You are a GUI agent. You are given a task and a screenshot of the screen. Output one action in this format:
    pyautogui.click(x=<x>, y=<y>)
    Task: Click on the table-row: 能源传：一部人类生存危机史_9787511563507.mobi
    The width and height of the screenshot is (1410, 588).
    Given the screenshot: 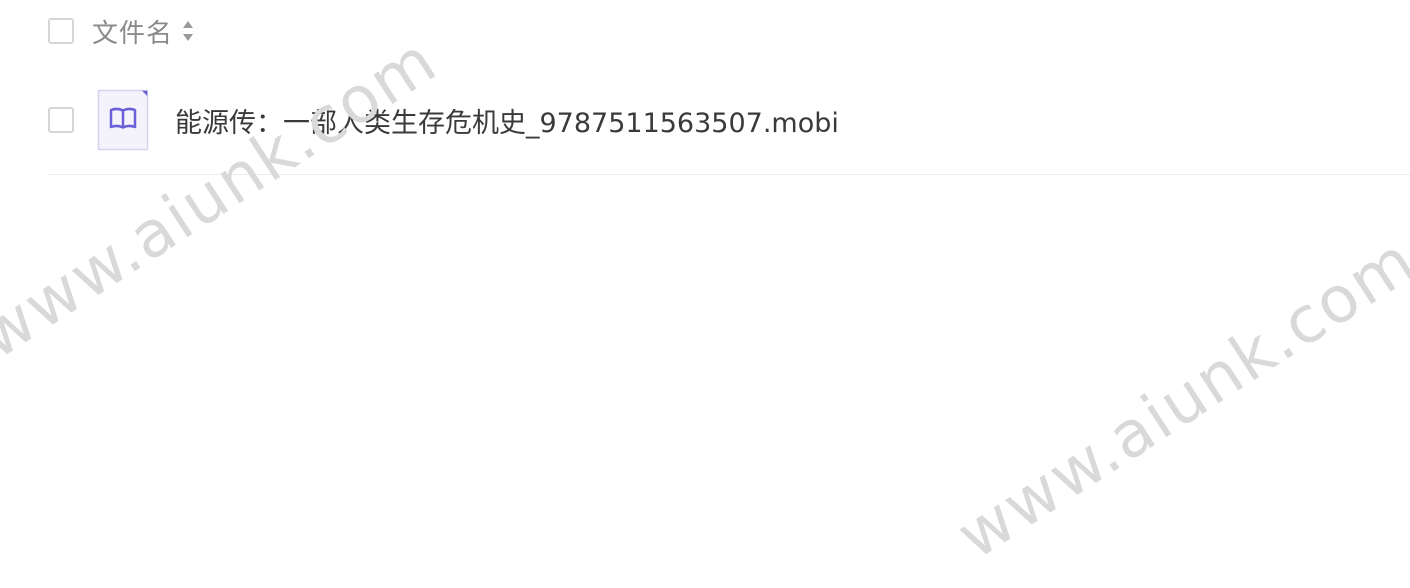 What is the action you would take?
    pyautogui.click(x=443, y=120)
    